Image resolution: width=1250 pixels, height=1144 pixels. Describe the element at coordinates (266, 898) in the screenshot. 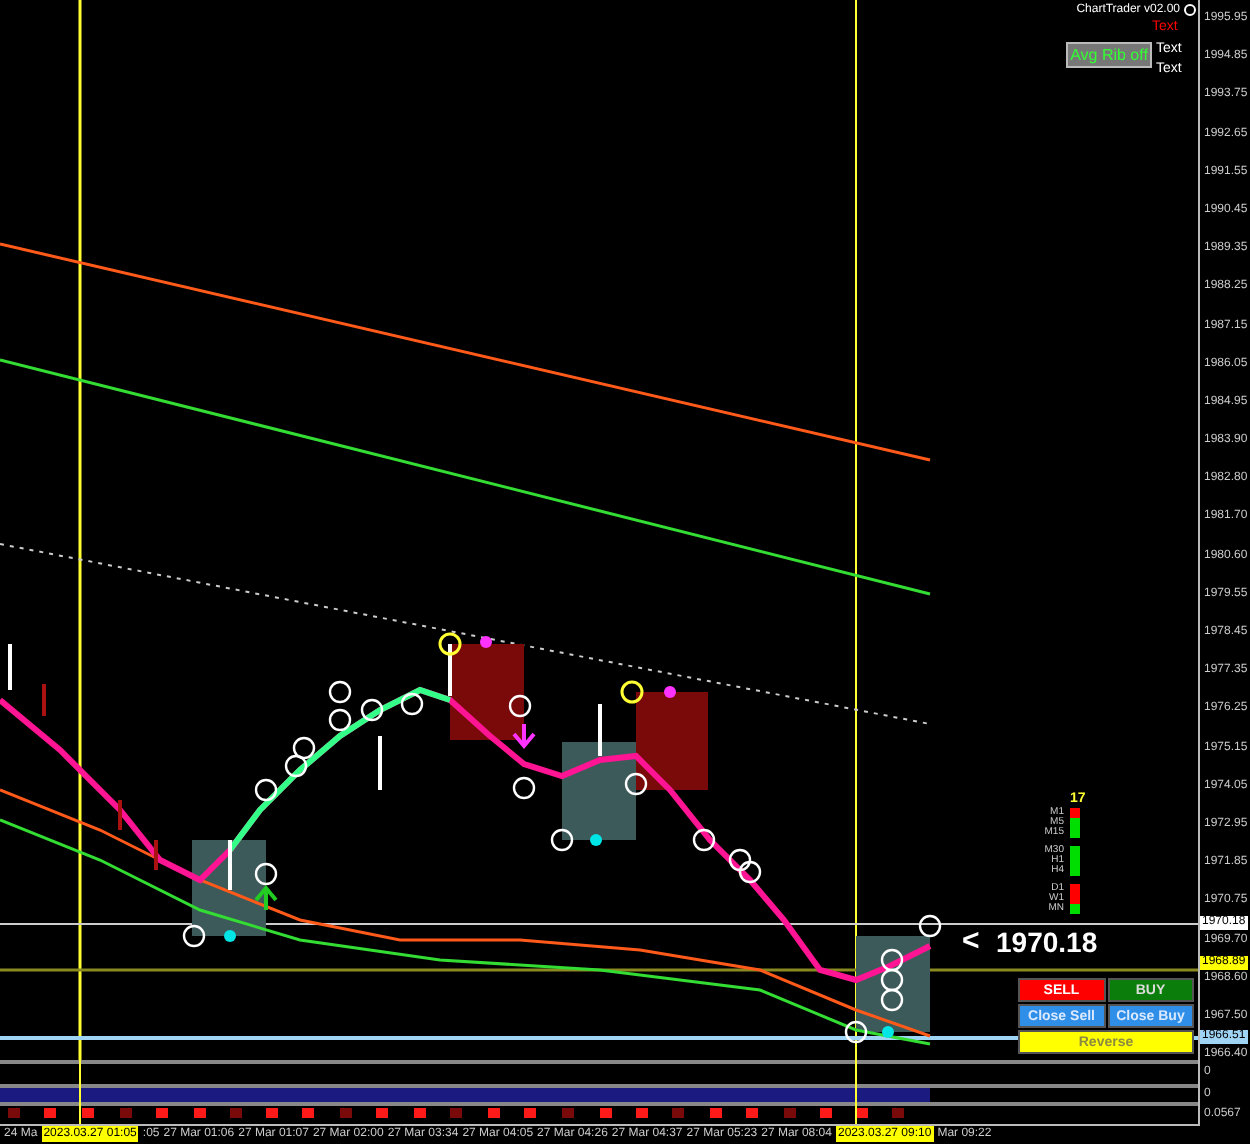

I see `up-arrow-icon` at that location.